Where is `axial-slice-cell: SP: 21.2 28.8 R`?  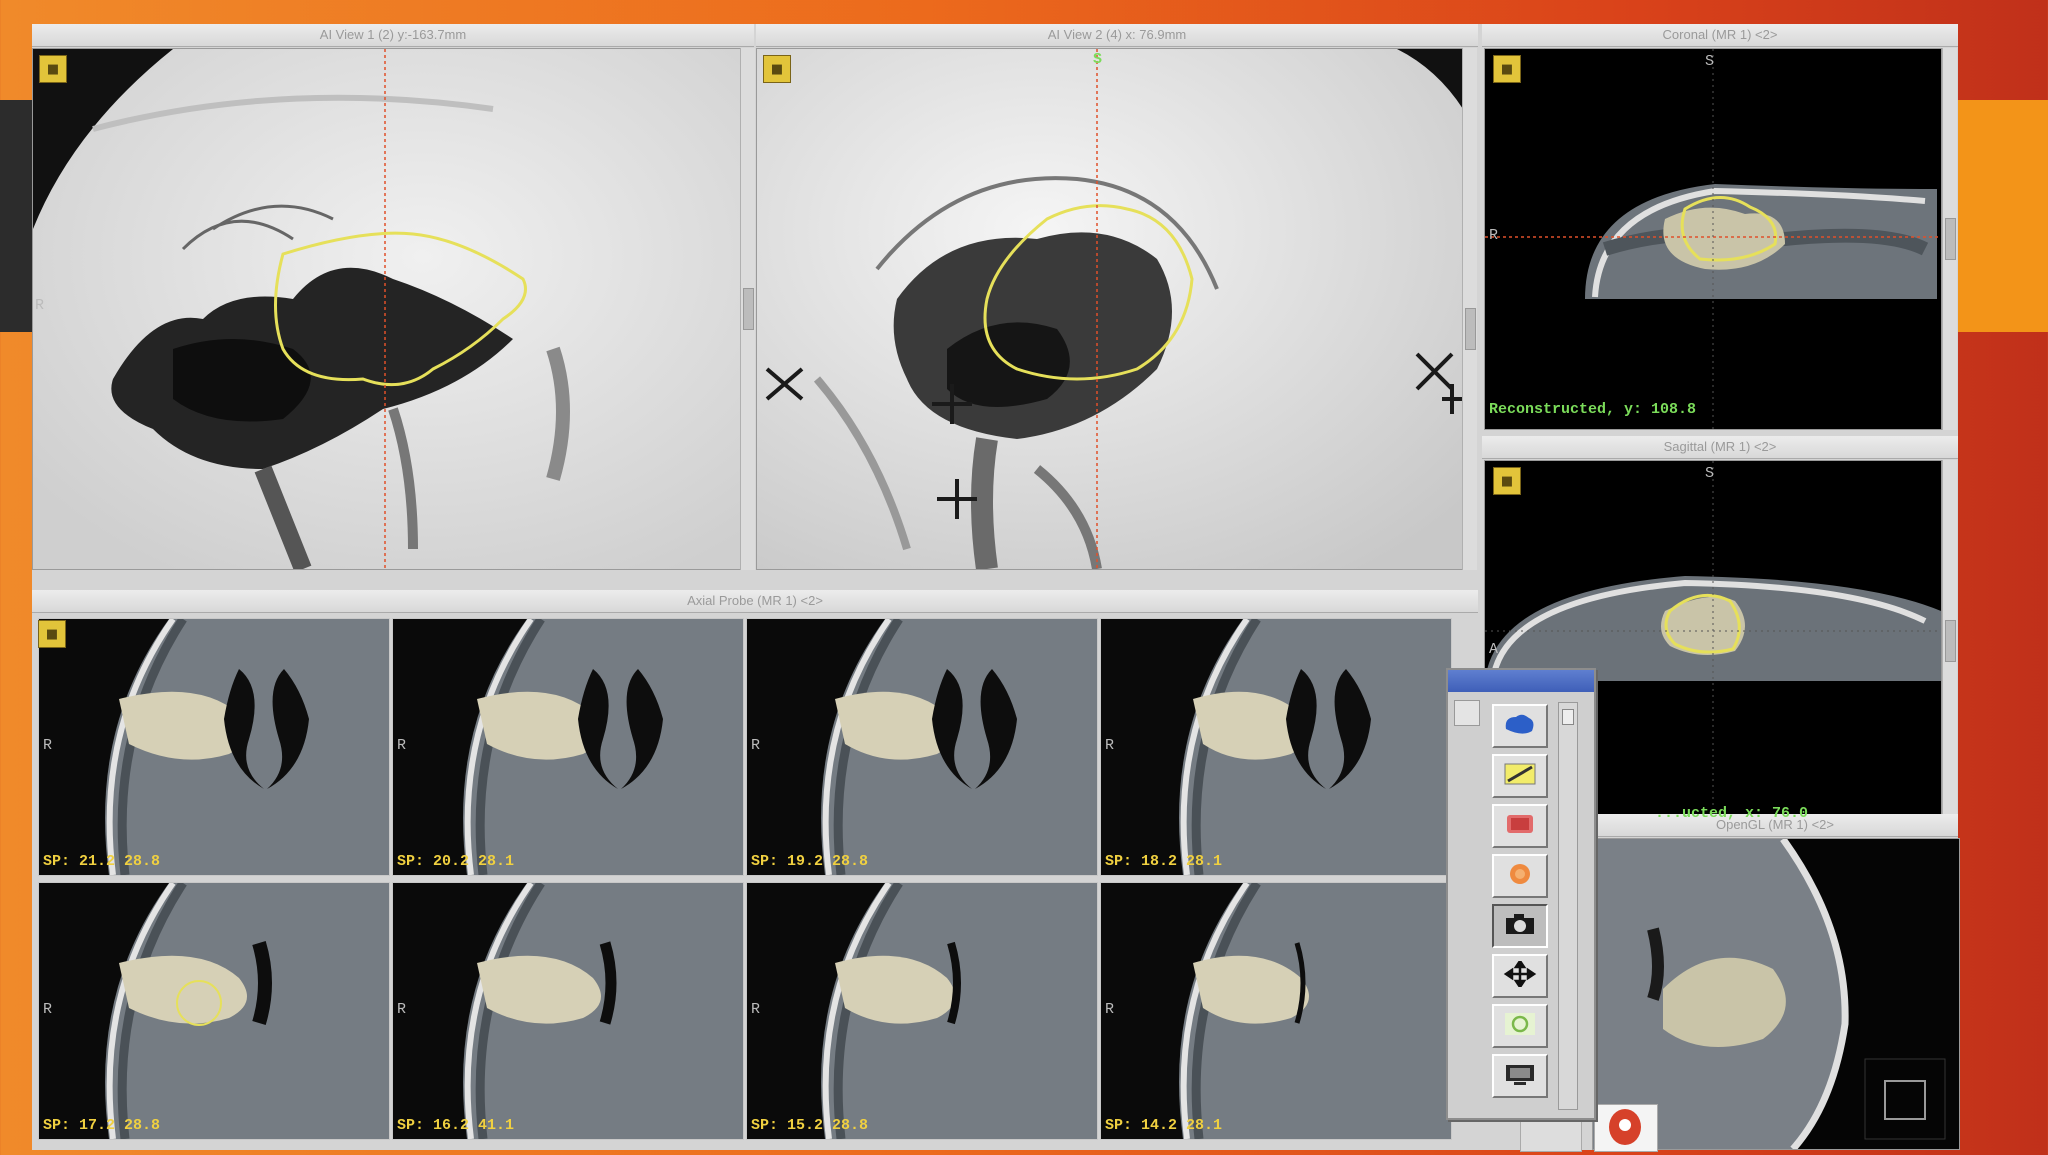 axial-slice-cell: SP: 21.2 28.8 R is located at coordinates (214, 747).